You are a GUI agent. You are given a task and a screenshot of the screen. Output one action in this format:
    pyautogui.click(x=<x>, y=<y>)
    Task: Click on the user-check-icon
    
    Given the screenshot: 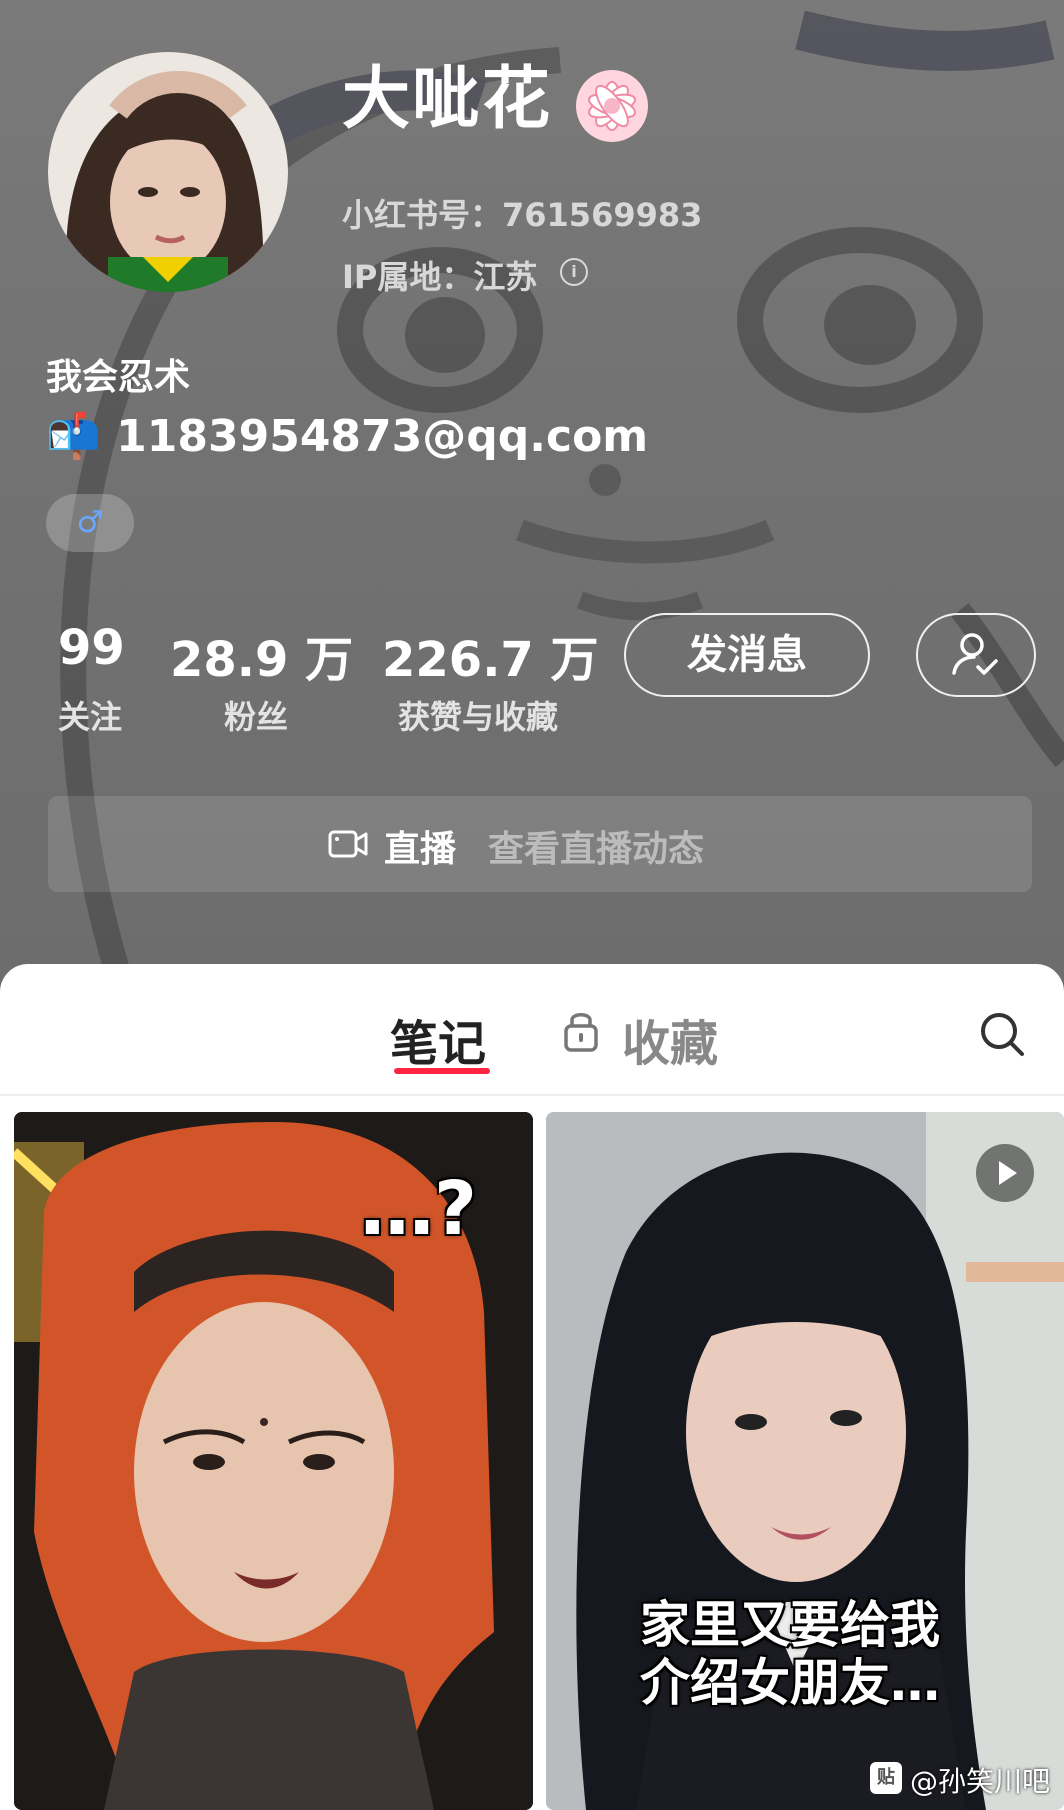 What is the action you would take?
    pyautogui.click(x=975, y=654)
    